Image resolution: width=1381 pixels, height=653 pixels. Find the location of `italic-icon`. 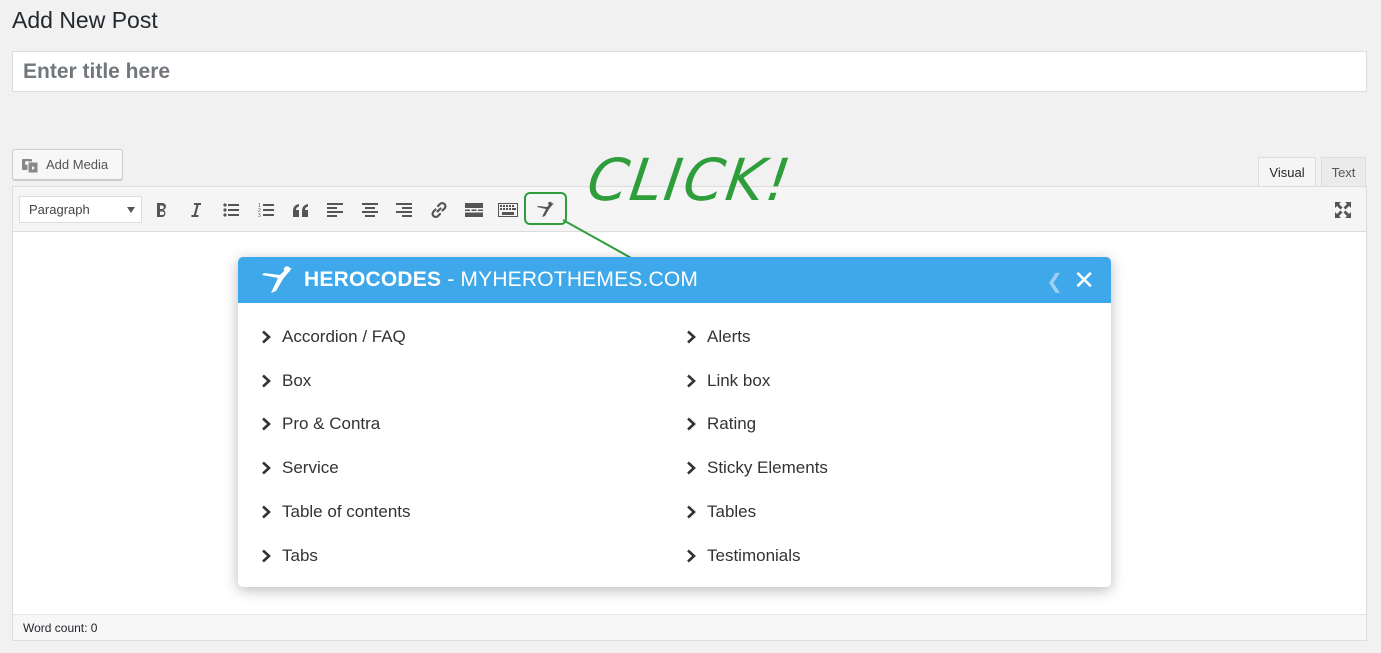

italic-icon is located at coordinates (196, 210).